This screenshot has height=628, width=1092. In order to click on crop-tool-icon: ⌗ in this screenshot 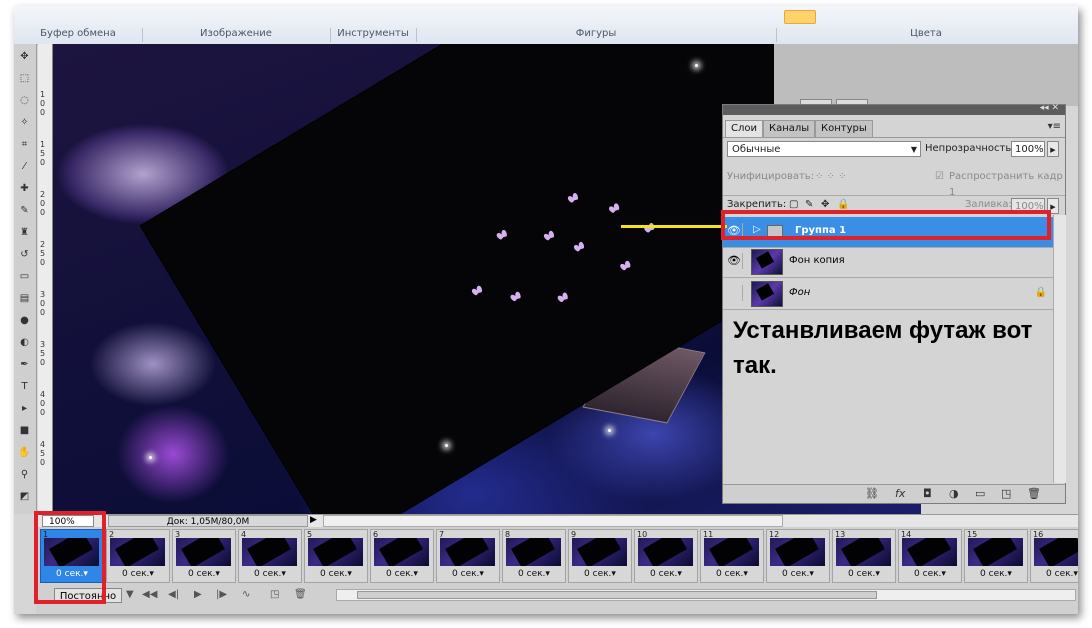, I will do `click(24, 144)`.